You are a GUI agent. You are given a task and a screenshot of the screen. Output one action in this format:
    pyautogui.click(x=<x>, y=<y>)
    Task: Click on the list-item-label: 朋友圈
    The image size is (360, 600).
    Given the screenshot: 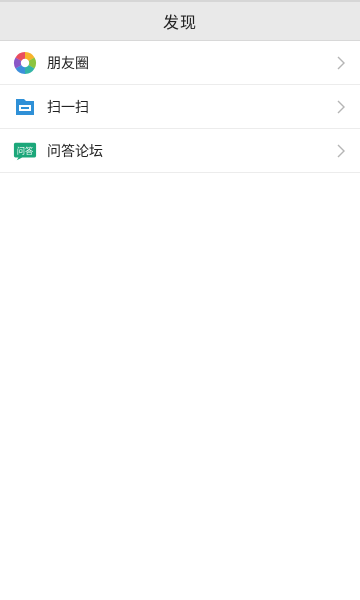 What is the action you would take?
    pyautogui.click(x=68, y=63)
    